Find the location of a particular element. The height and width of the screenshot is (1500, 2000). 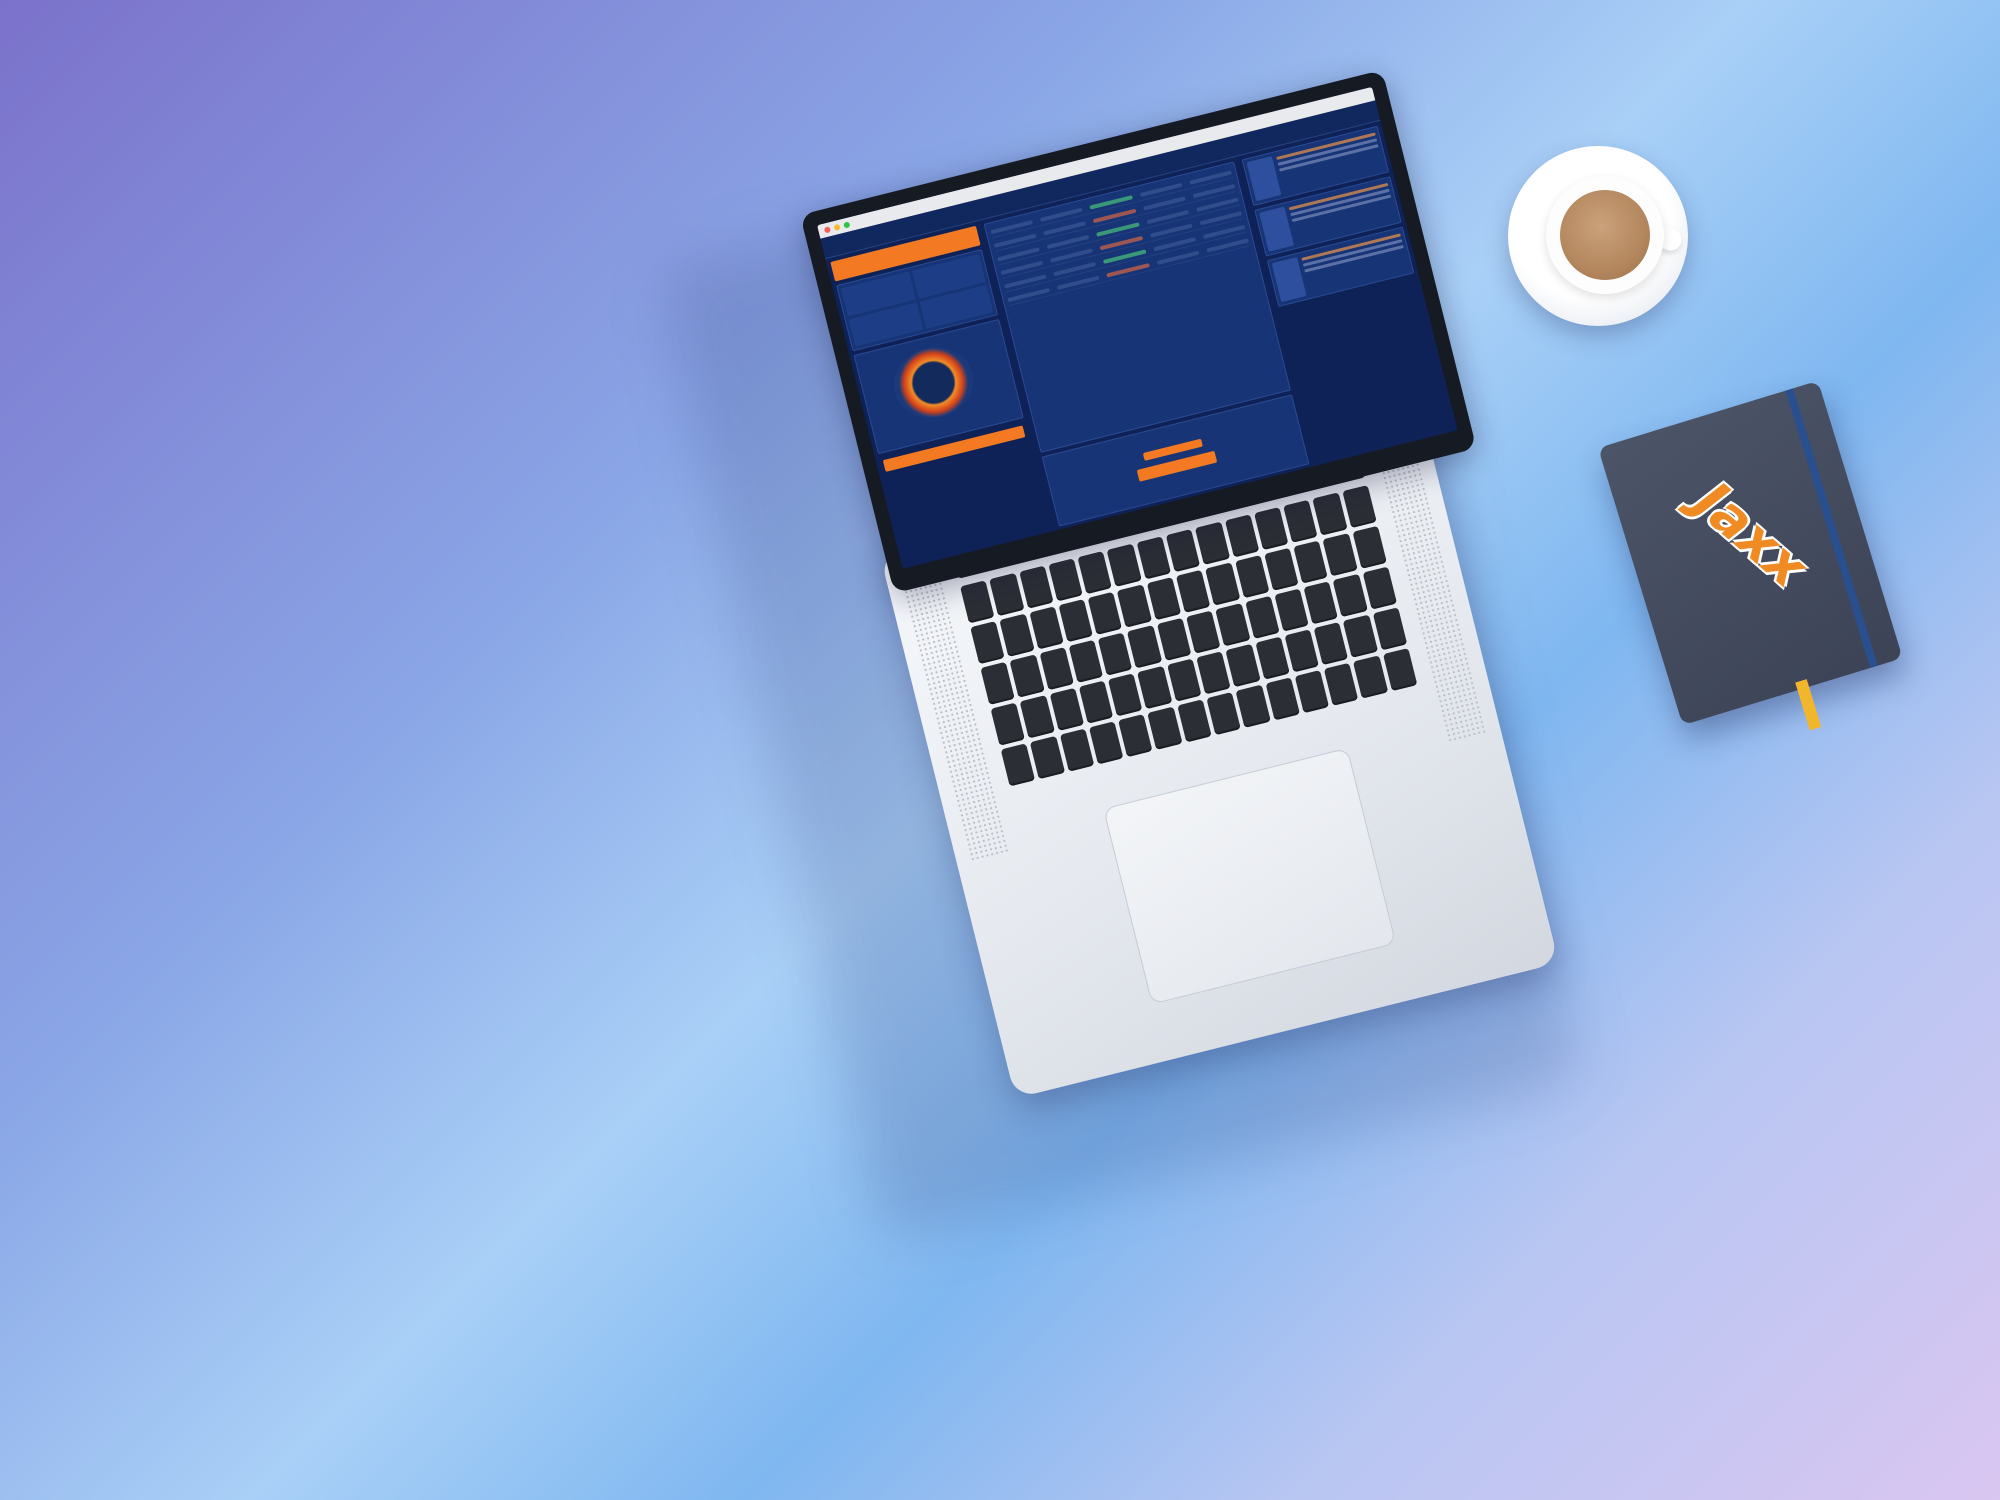

trackpad is located at coordinates (1249, 876).